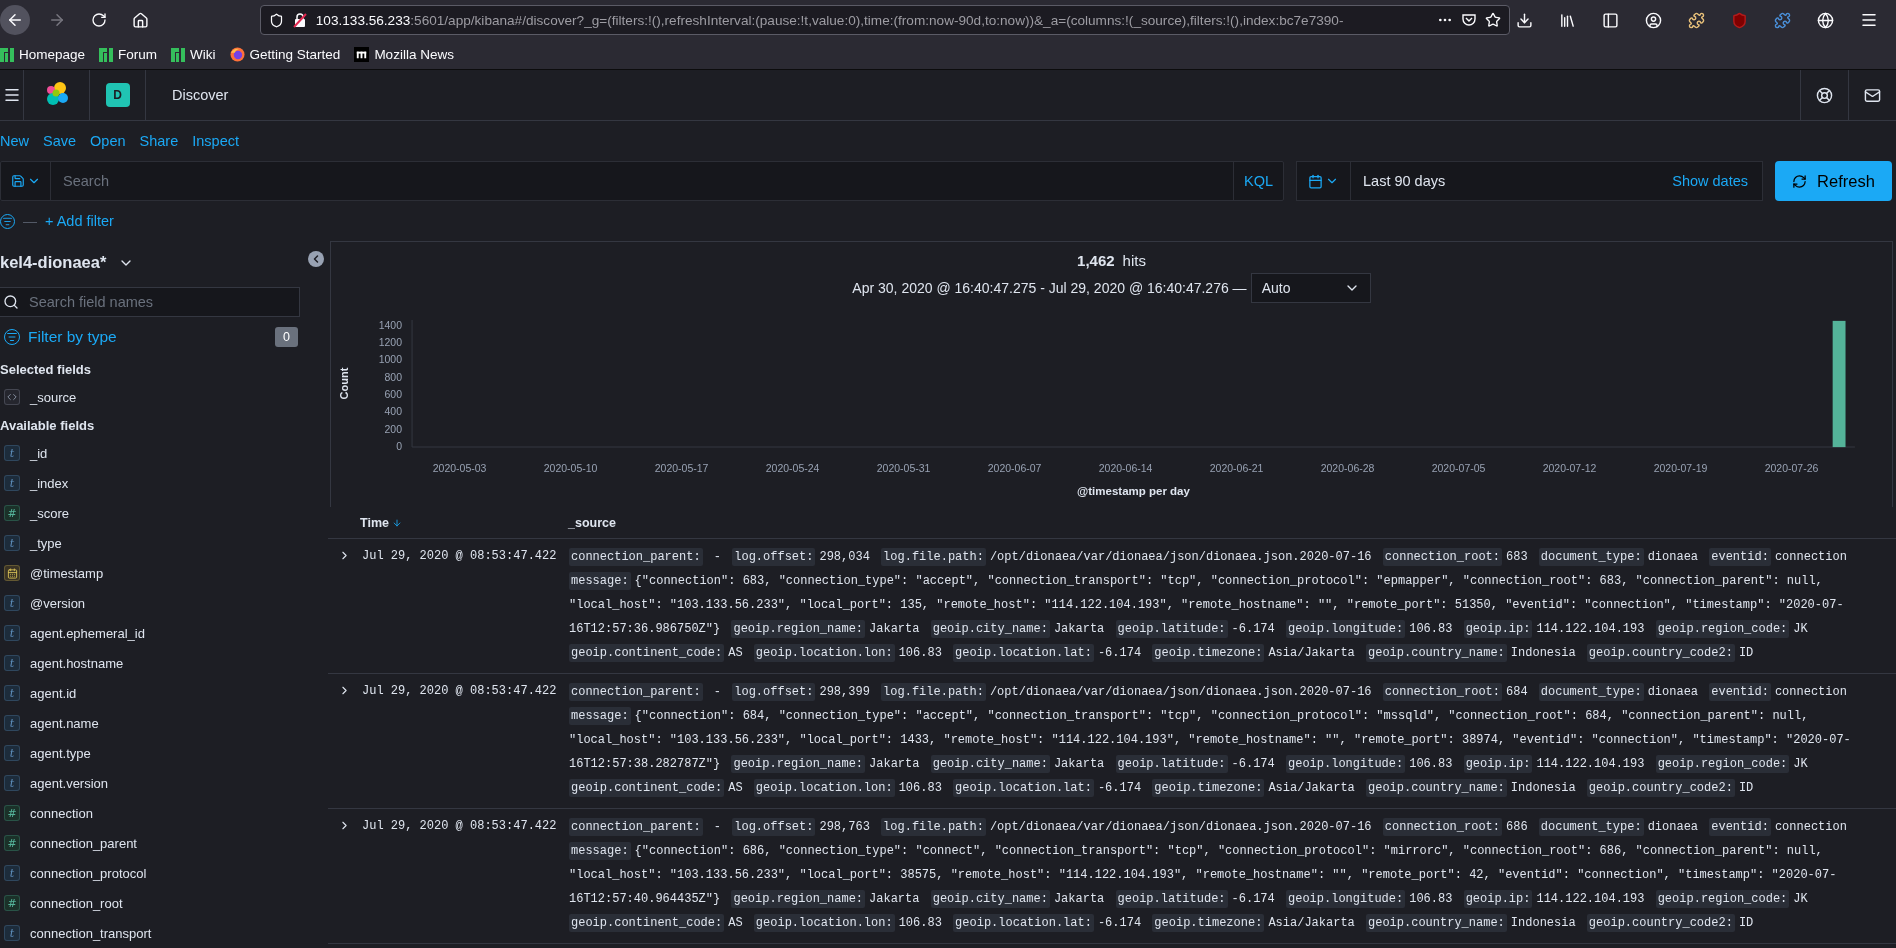  I want to click on axis-tick-label: 2020-05-10, so click(570, 468).